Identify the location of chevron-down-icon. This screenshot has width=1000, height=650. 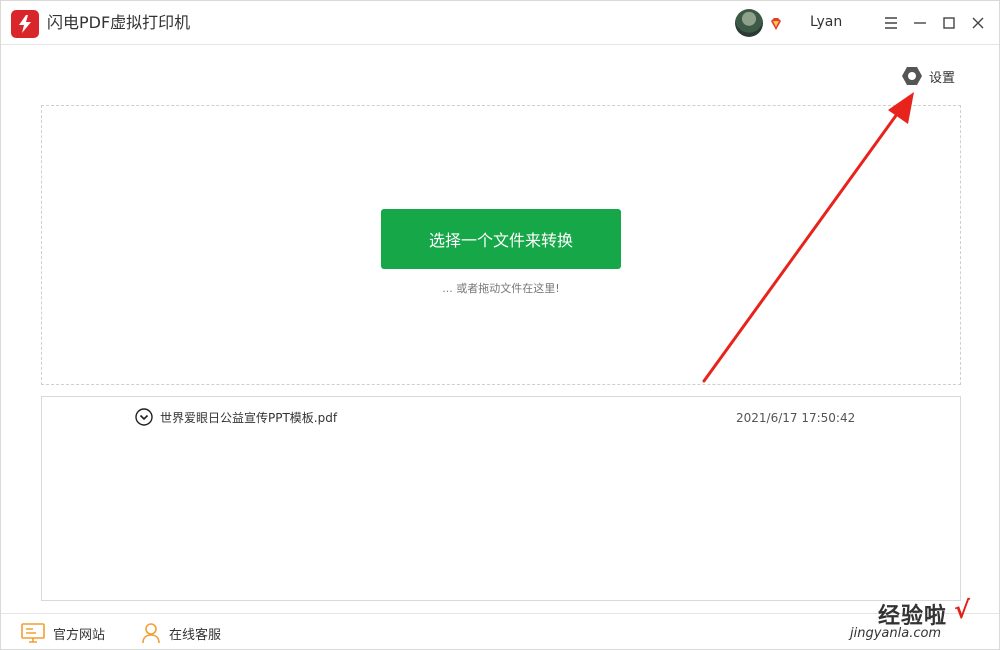
(144, 417).